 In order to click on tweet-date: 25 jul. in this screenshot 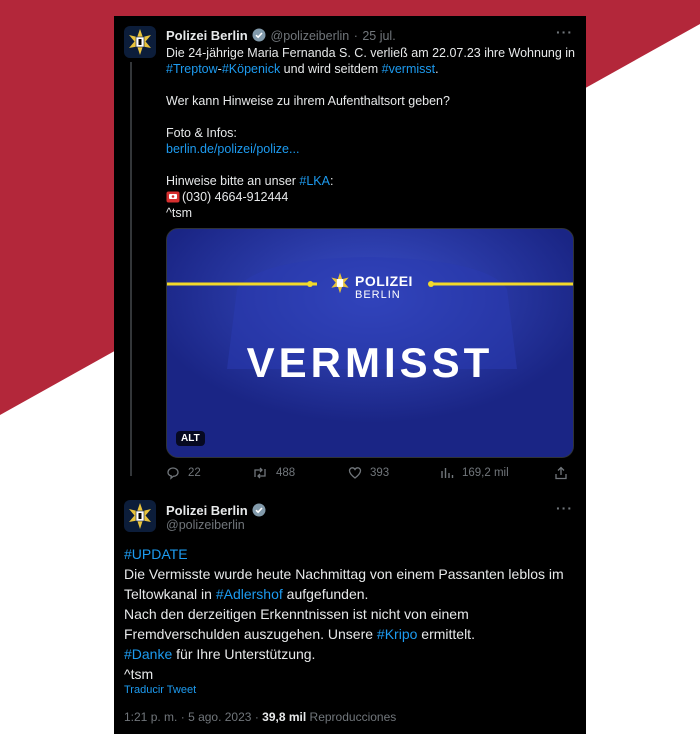, I will do `click(378, 36)`.